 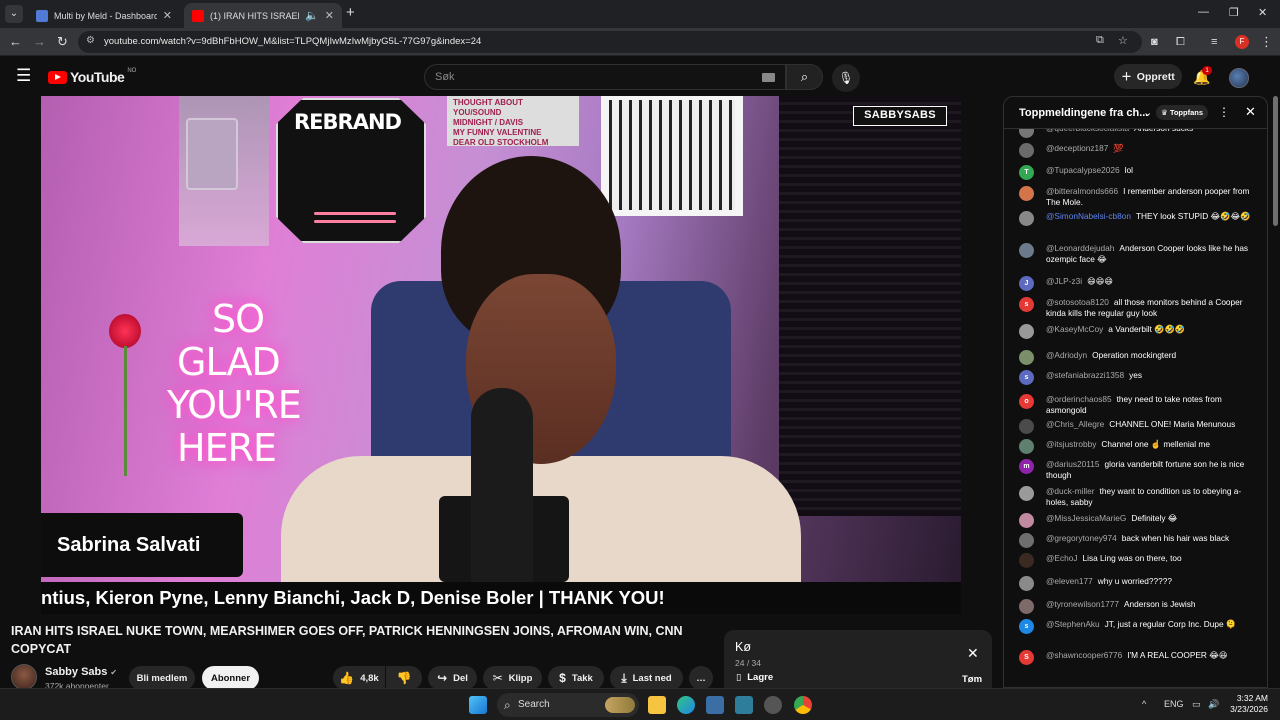 I want to click on chat-author-name: @sotosotoa8120, so click(x=1077, y=302).